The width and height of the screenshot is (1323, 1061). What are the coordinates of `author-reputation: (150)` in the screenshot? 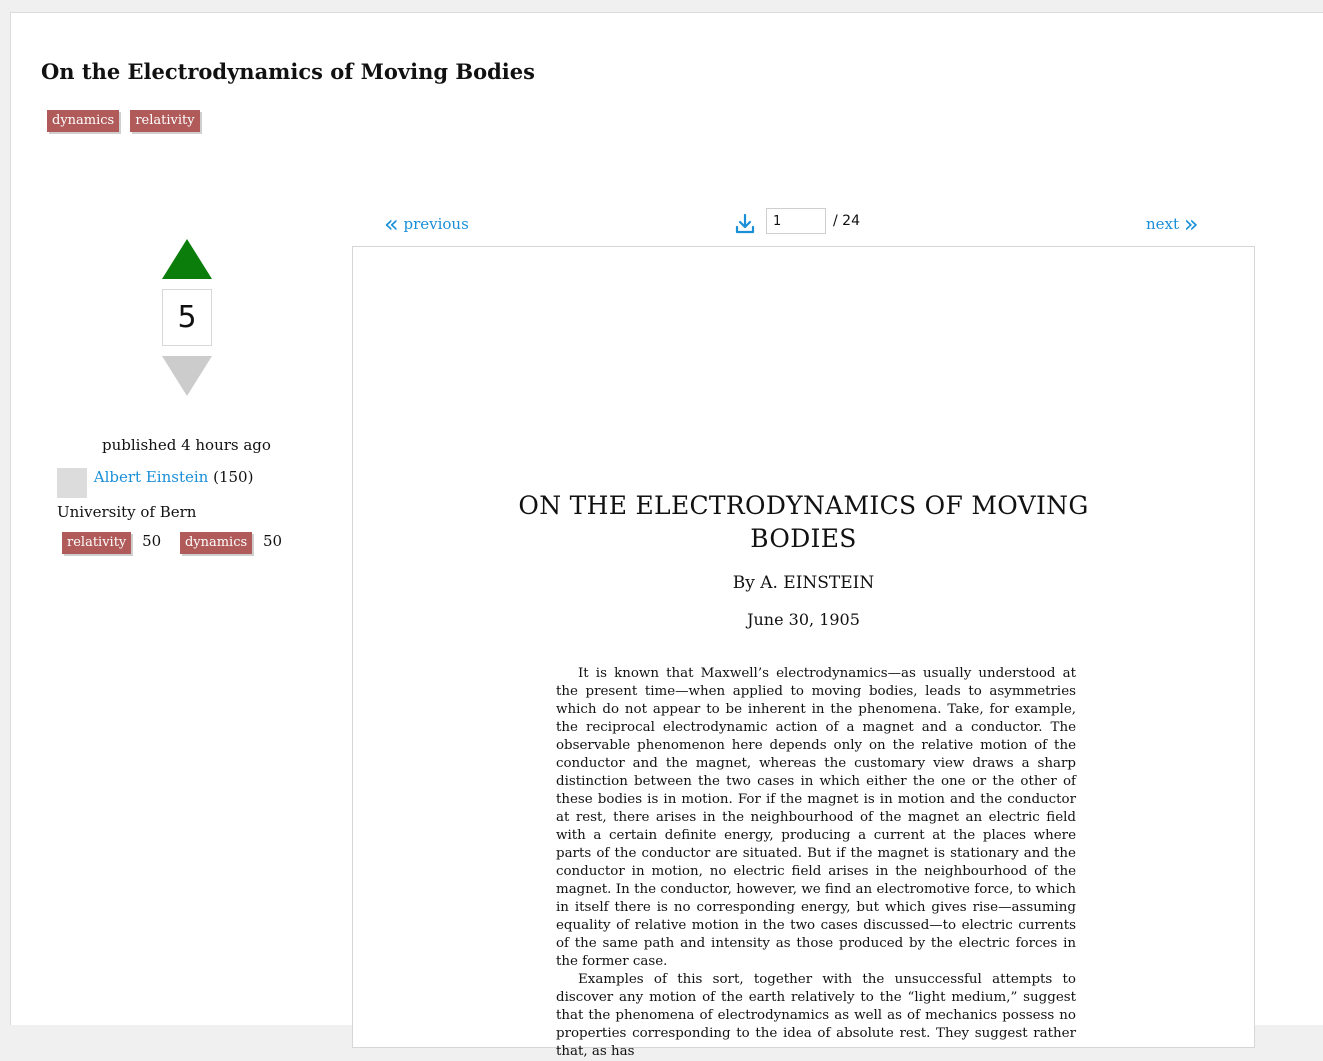 It's located at (233, 477).